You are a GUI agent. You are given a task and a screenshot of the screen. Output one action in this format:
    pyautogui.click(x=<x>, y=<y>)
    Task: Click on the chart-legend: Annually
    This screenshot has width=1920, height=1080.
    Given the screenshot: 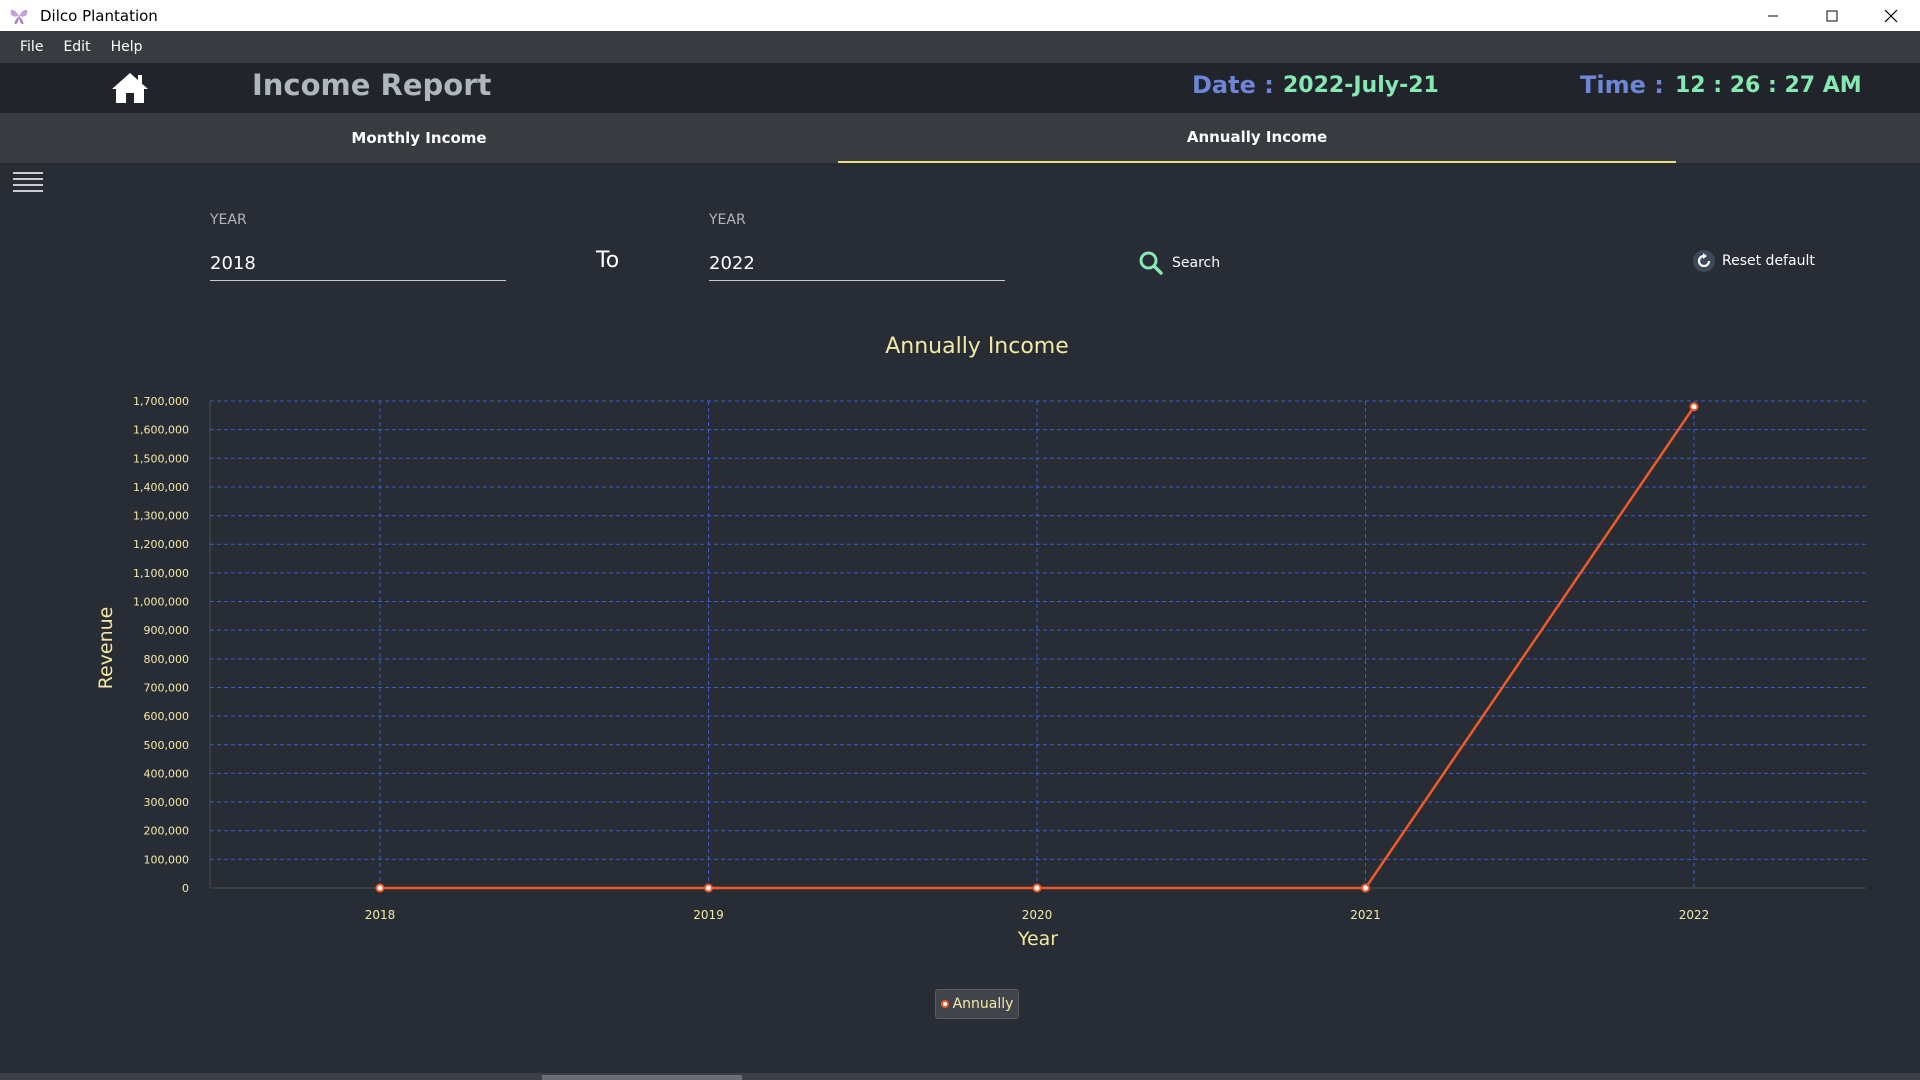 What is the action you would take?
    pyautogui.click(x=977, y=1004)
    